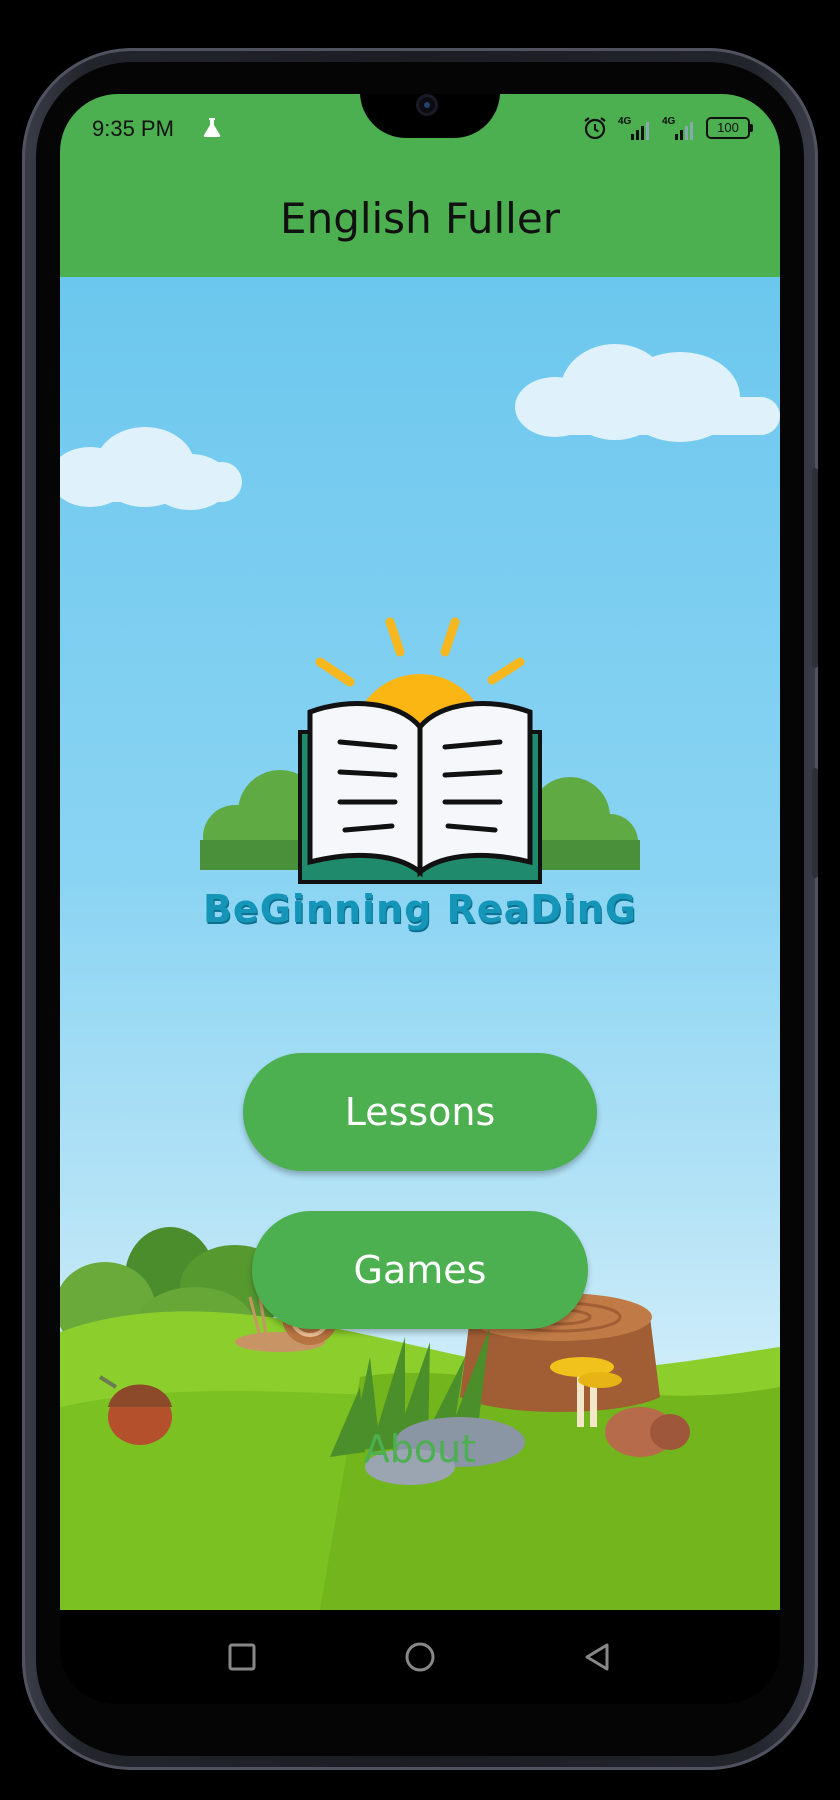 This screenshot has height=1800, width=840. Describe the element at coordinates (242, 1657) in the screenshot. I see `recent-apps-icon` at that location.